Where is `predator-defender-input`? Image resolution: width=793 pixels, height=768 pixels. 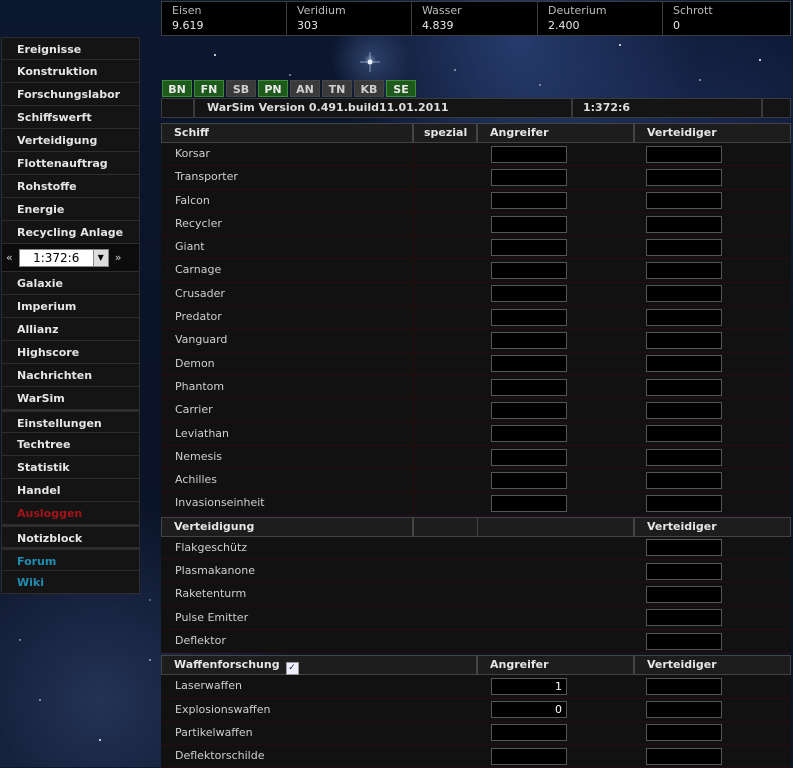 predator-defender-input is located at coordinates (684, 317).